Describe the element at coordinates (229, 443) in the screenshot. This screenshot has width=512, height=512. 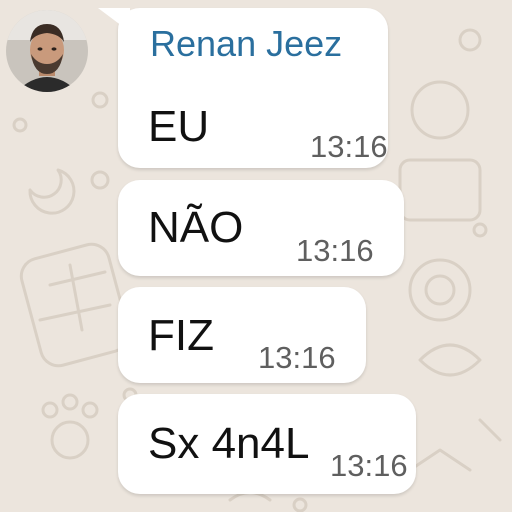
I see `message-text: Sx 4n4L` at that location.